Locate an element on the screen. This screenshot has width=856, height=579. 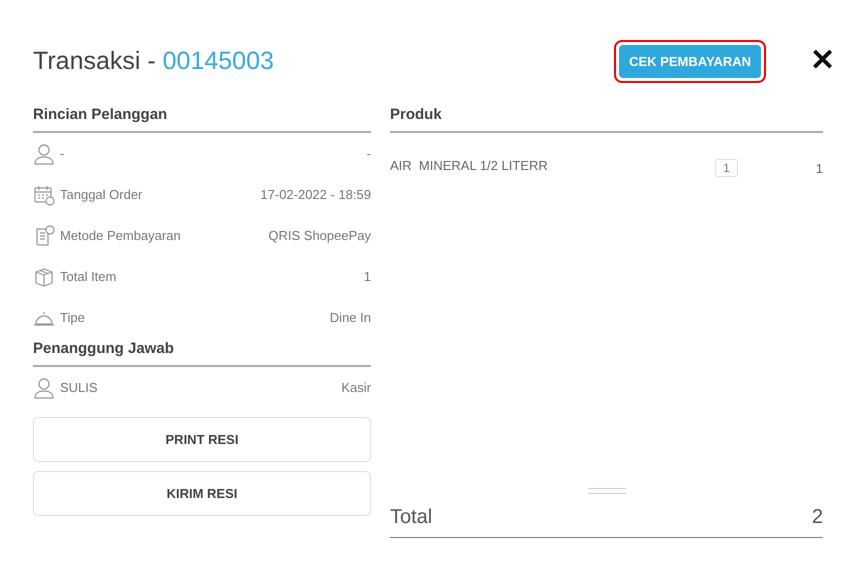
drag-handle is located at coordinates (607, 491).